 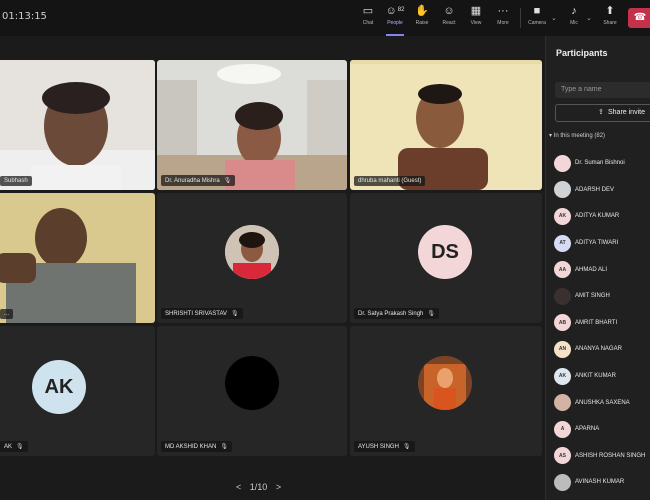 What do you see at coordinates (598, 349) in the screenshot?
I see `participant-name: ANANYA NAGAR` at bounding box center [598, 349].